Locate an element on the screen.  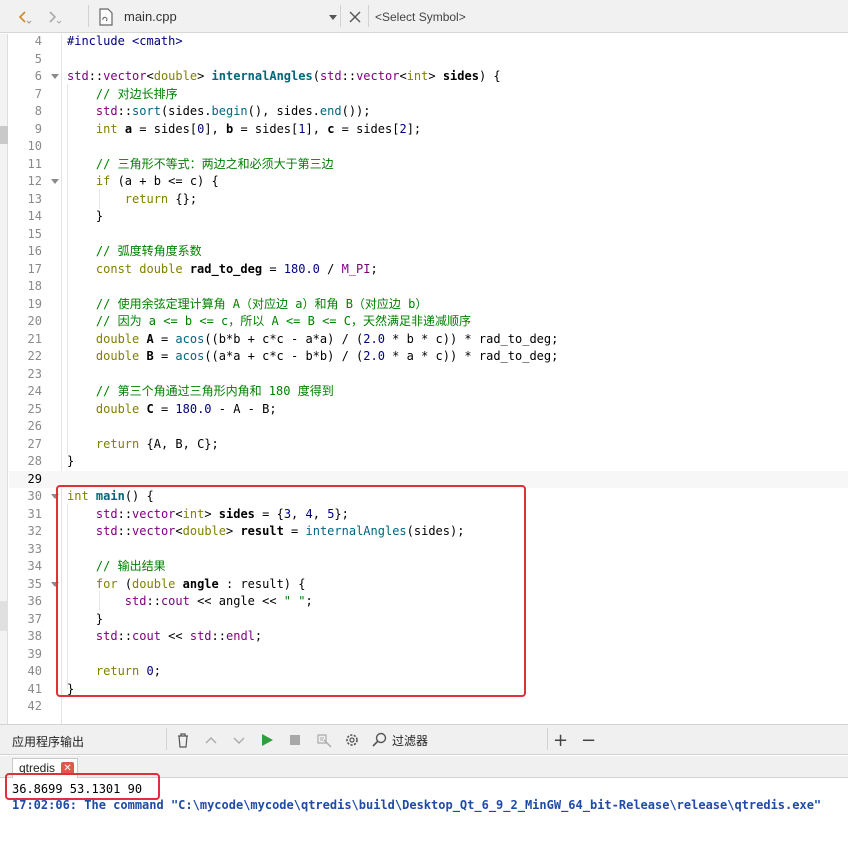
next-item-button is located at coordinates (239, 740).